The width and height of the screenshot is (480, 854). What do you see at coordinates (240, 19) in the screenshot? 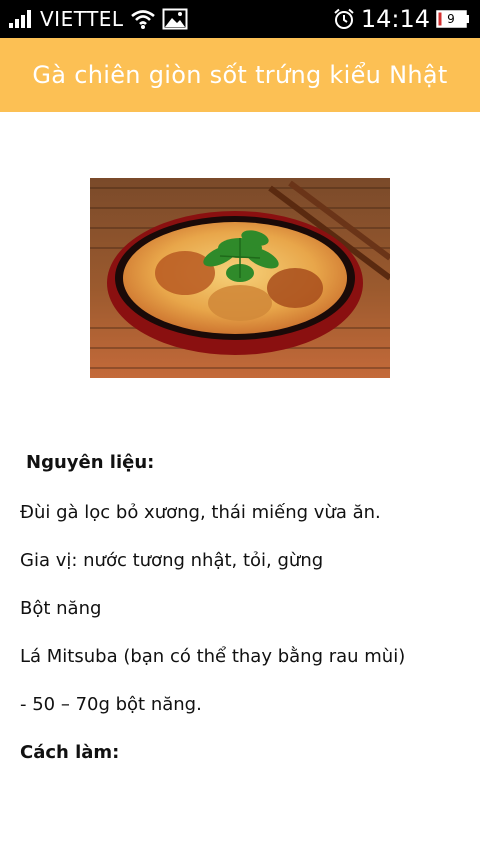
I see `status-bar: VIETTEL 14:14 9` at bounding box center [240, 19].